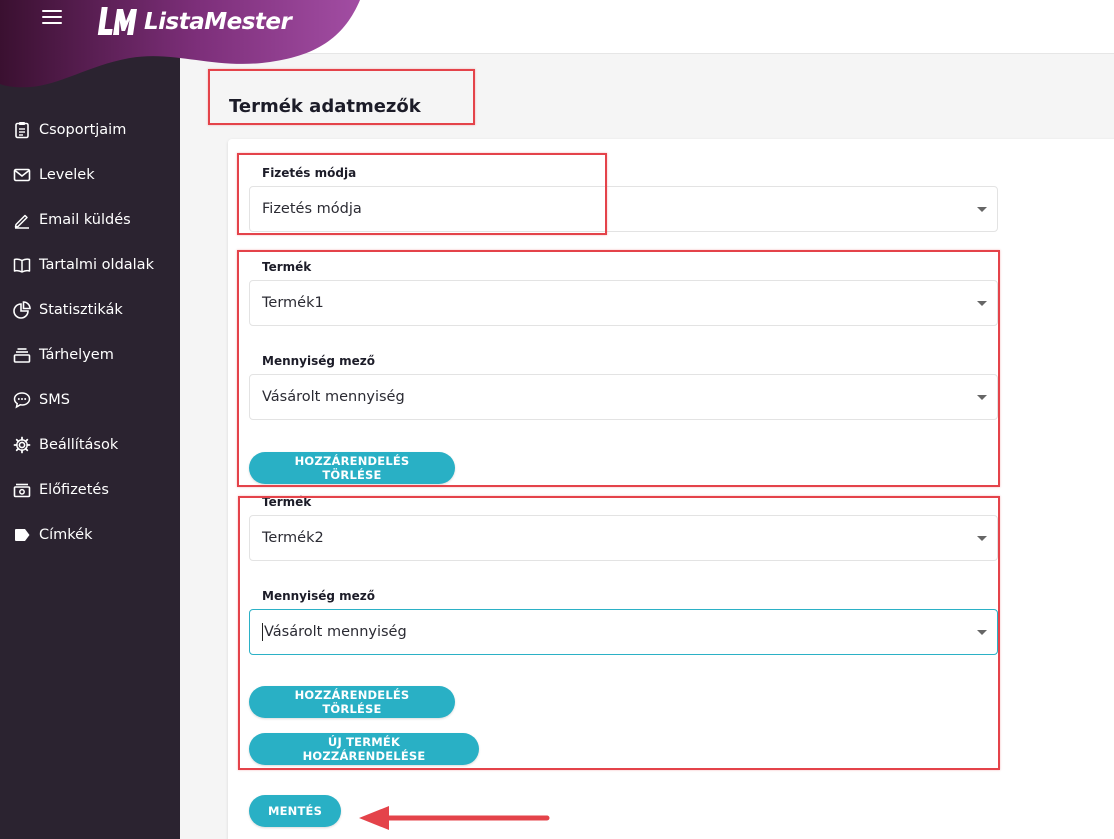 The width and height of the screenshot is (1114, 839). I want to click on product-select: Termék2, so click(623, 538).